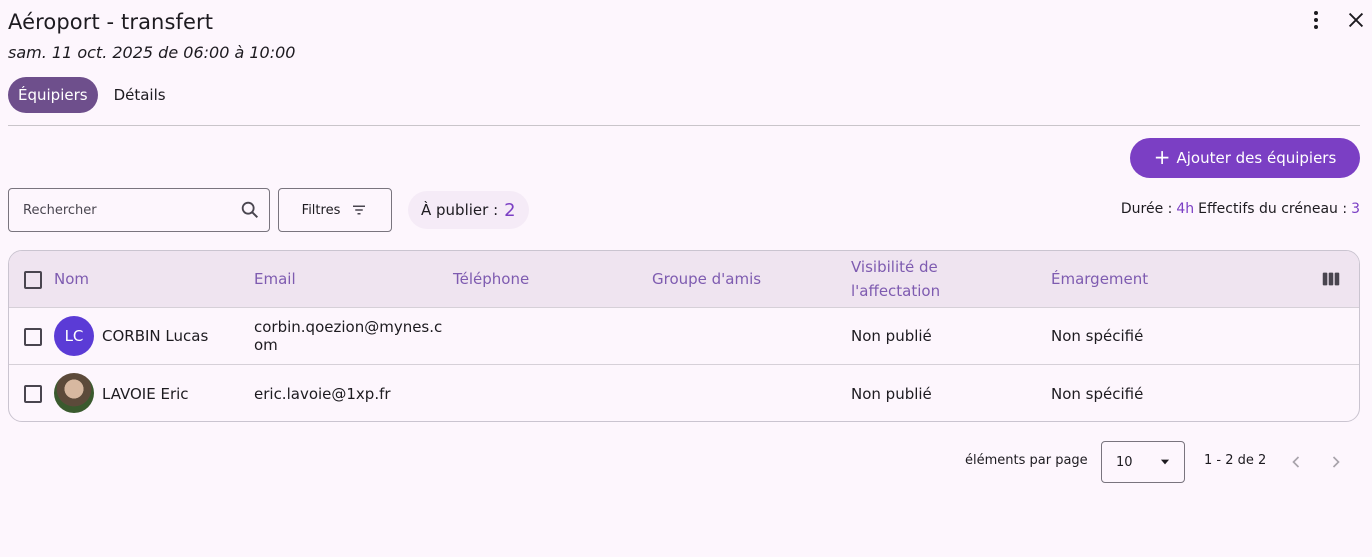 The height and width of the screenshot is (557, 1372). Describe the element at coordinates (1099, 279) in the screenshot. I see `column-header-attendance: Émargement` at that location.